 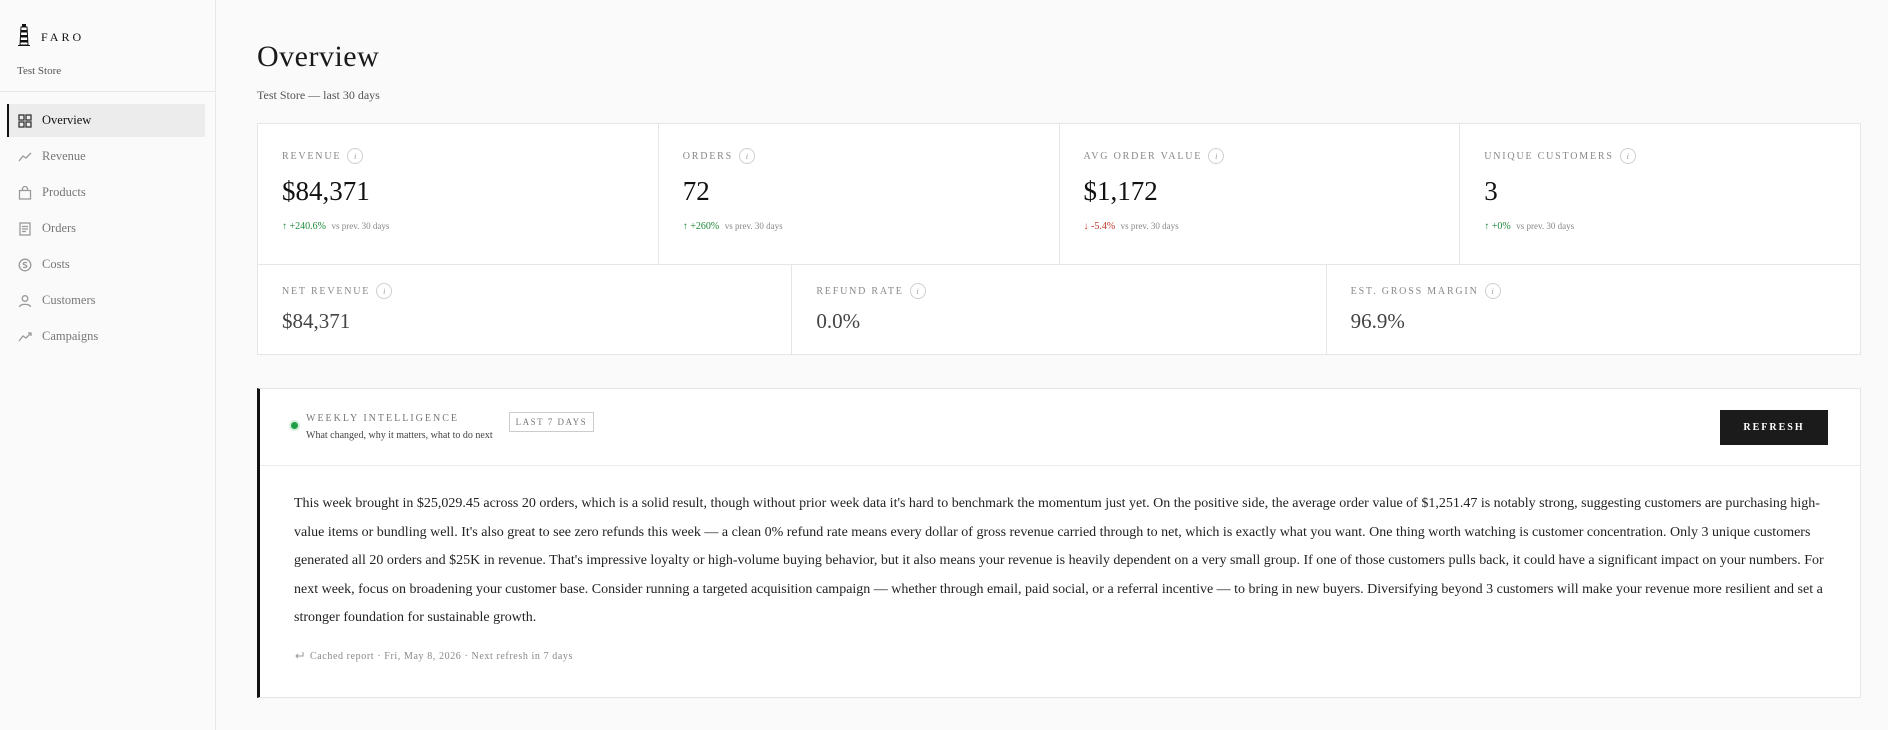 What do you see at coordinates (318, 56) in the screenshot?
I see `page-title: Overview` at bounding box center [318, 56].